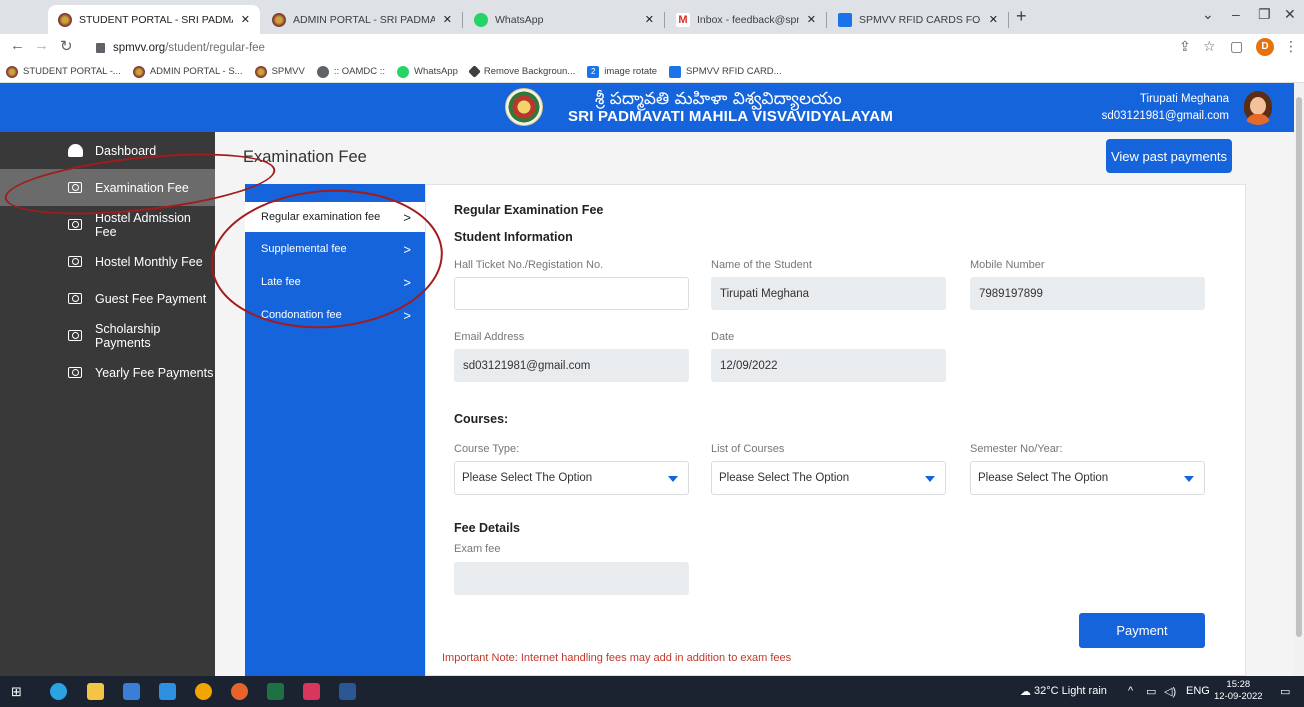  Describe the element at coordinates (571, 578) in the screenshot. I see `exam-fee-field` at that location.